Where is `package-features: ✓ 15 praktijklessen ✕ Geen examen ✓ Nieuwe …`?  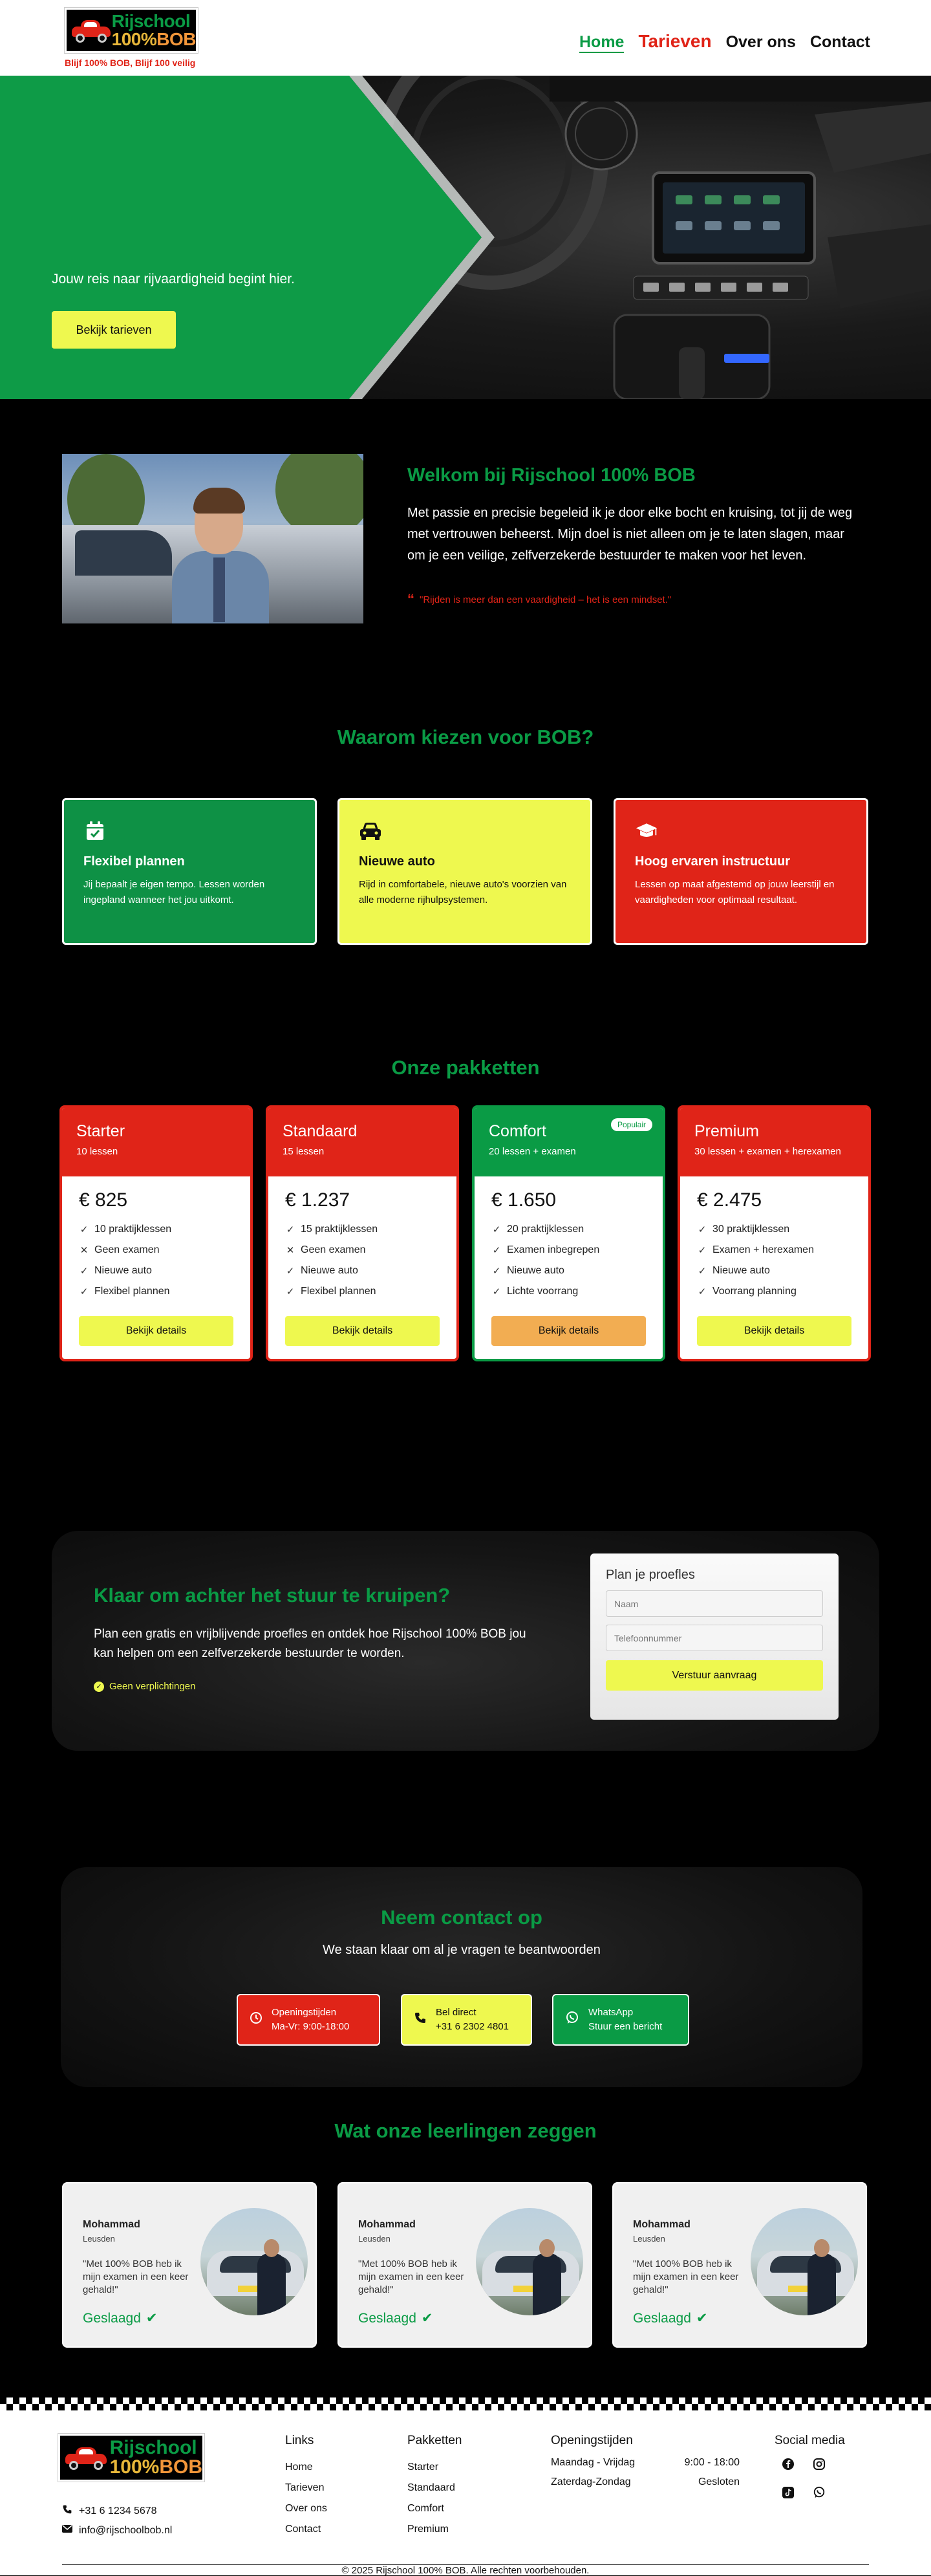
package-features: ✓ 15 praktijklessen ✕ Geen examen ✓ Nieuwe … is located at coordinates (362, 1260).